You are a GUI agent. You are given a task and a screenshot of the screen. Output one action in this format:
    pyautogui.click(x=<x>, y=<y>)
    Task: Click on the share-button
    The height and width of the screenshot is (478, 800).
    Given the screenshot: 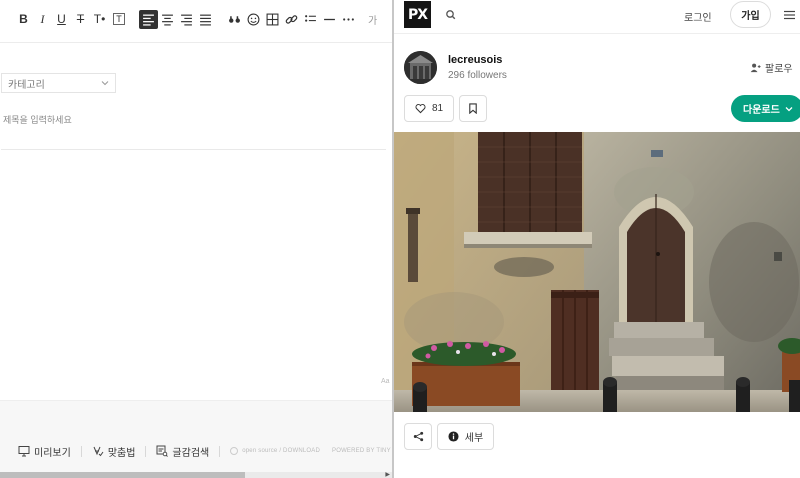 What is the action you would take?
    pyautogui.click(x=418, y=436)
    